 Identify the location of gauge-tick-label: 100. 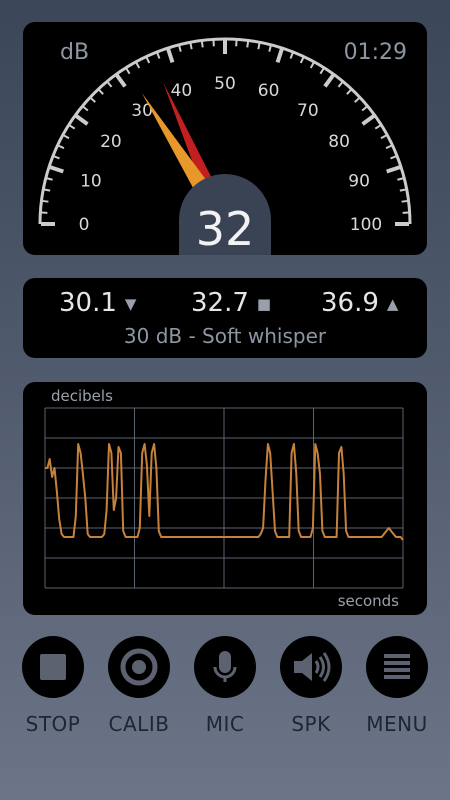
(366, 225).